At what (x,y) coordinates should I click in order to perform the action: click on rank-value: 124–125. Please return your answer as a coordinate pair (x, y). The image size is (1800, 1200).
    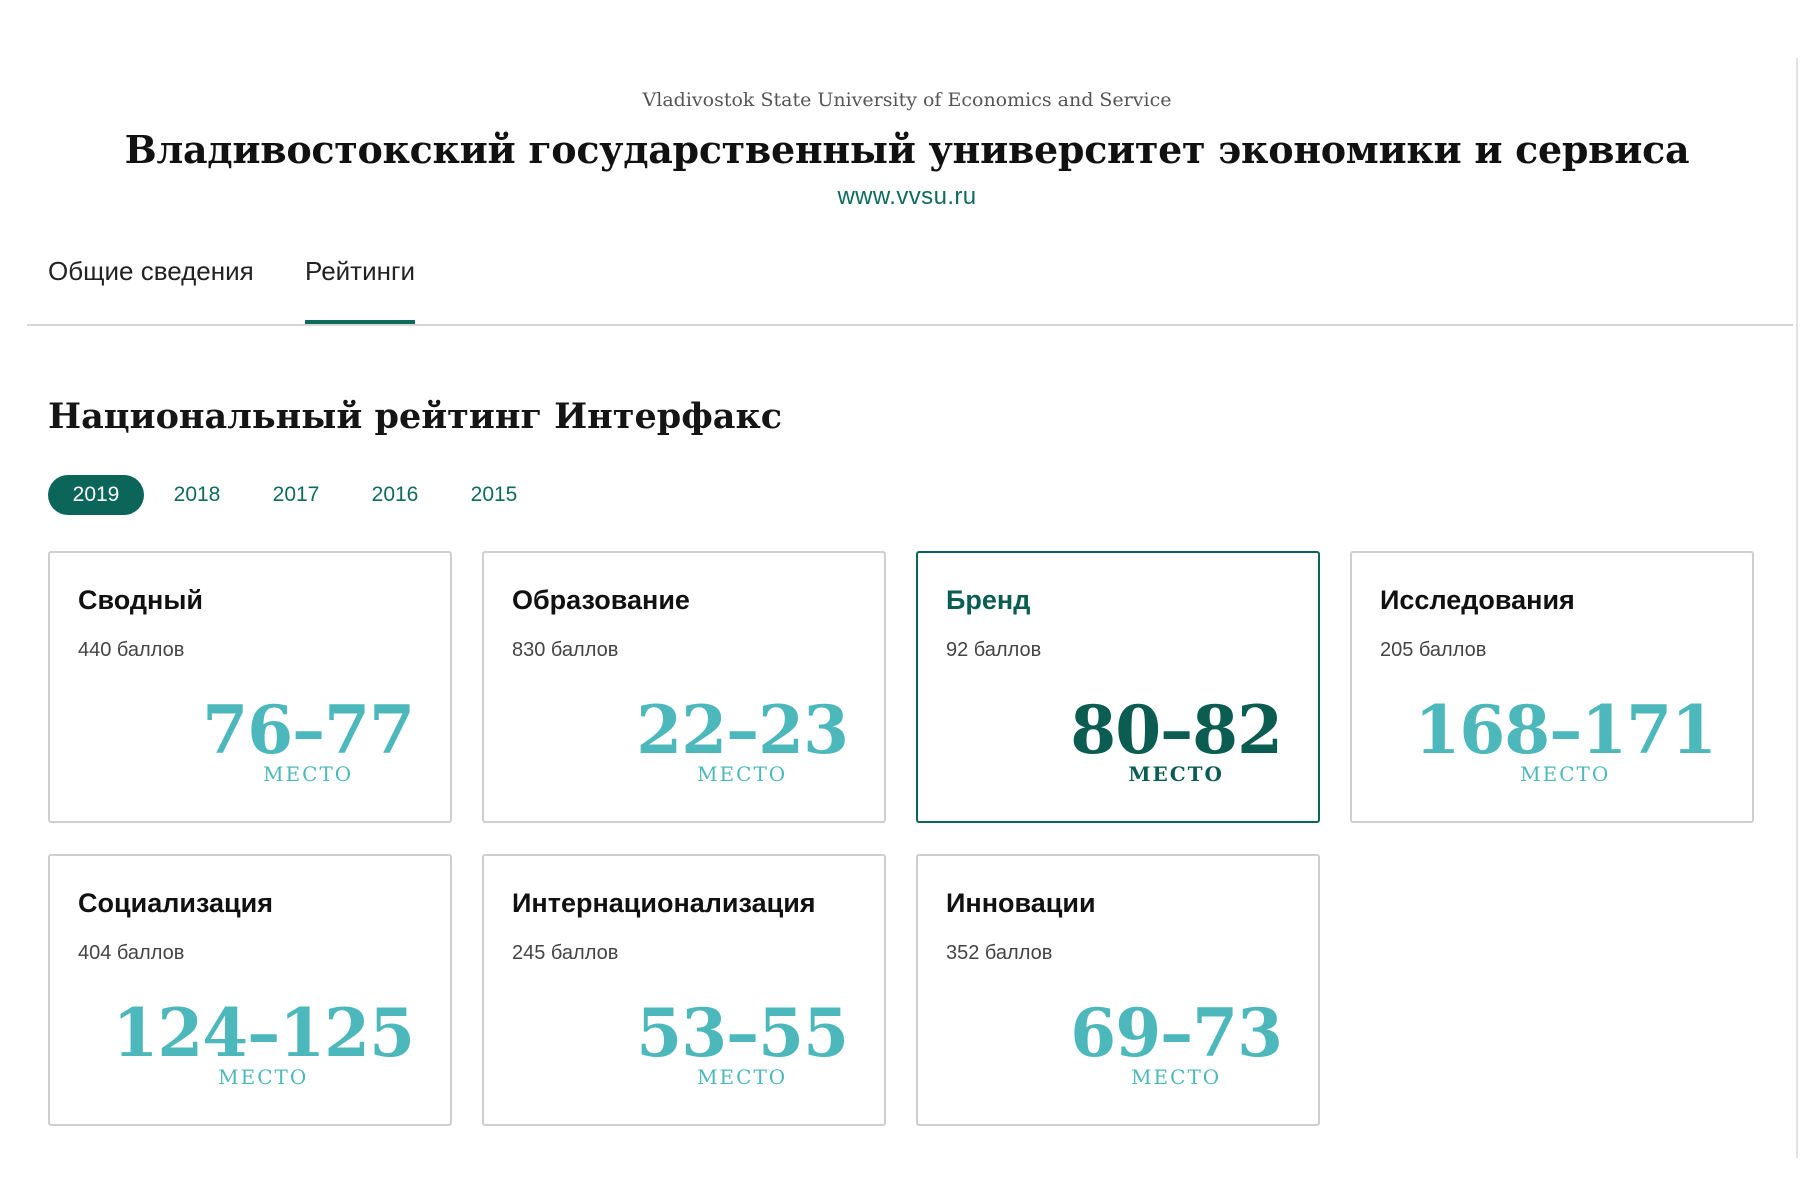
    Looking at the image, I should click on (263, 1033).